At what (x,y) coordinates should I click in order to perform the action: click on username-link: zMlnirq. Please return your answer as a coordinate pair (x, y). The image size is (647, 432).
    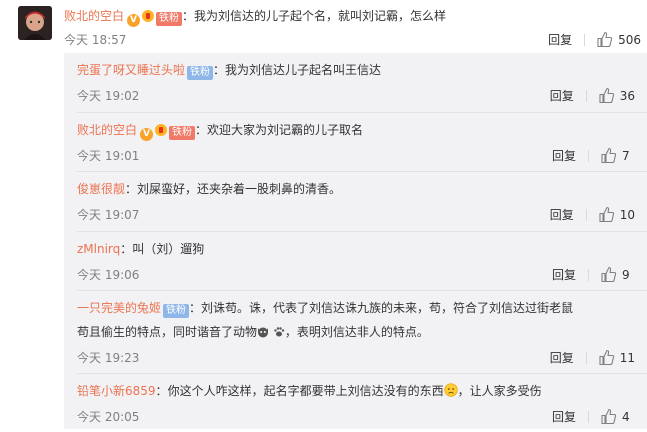
    Looking at the image, I should click on (98, 249).